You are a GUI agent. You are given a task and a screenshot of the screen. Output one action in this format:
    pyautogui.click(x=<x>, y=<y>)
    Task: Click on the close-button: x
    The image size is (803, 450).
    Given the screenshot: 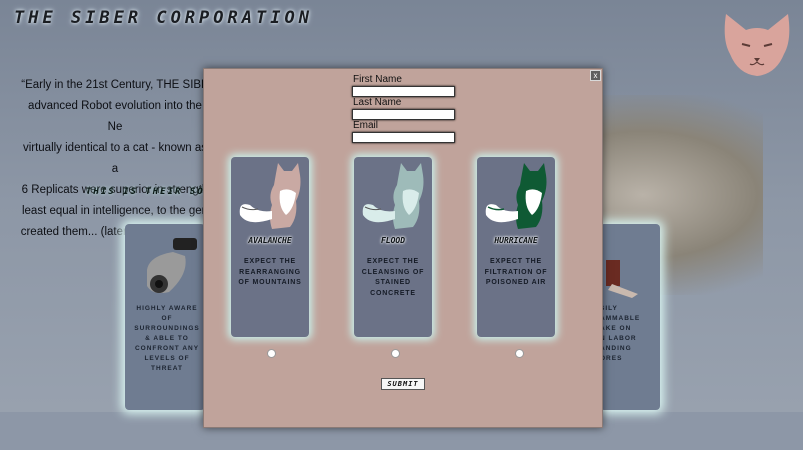 What is the action you would take?
    pyautogui.click(x=595, y=75)
    